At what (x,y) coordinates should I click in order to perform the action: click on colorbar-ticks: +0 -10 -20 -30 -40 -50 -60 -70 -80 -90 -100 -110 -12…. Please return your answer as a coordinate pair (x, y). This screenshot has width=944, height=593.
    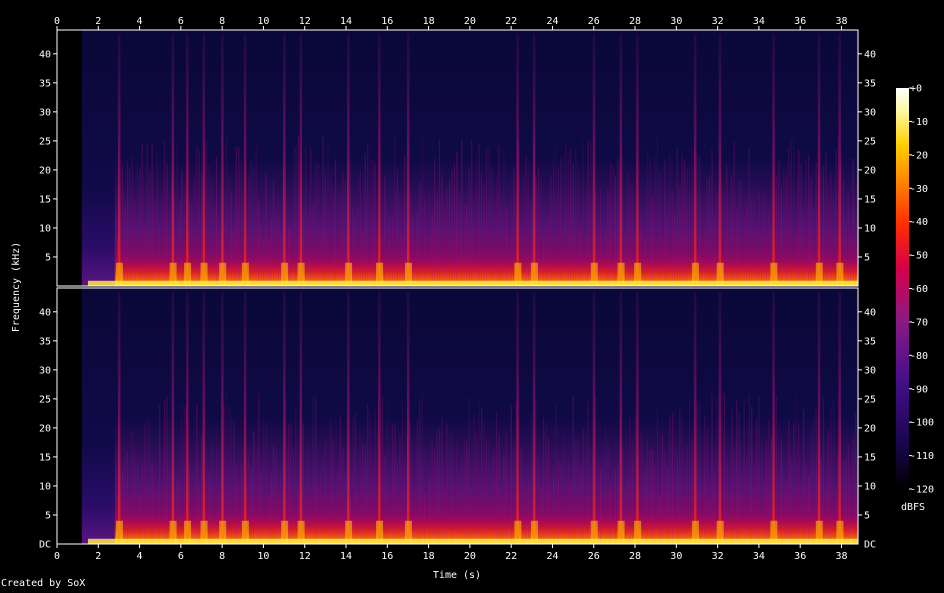
    Looking at the image, I should click on (921, 290).